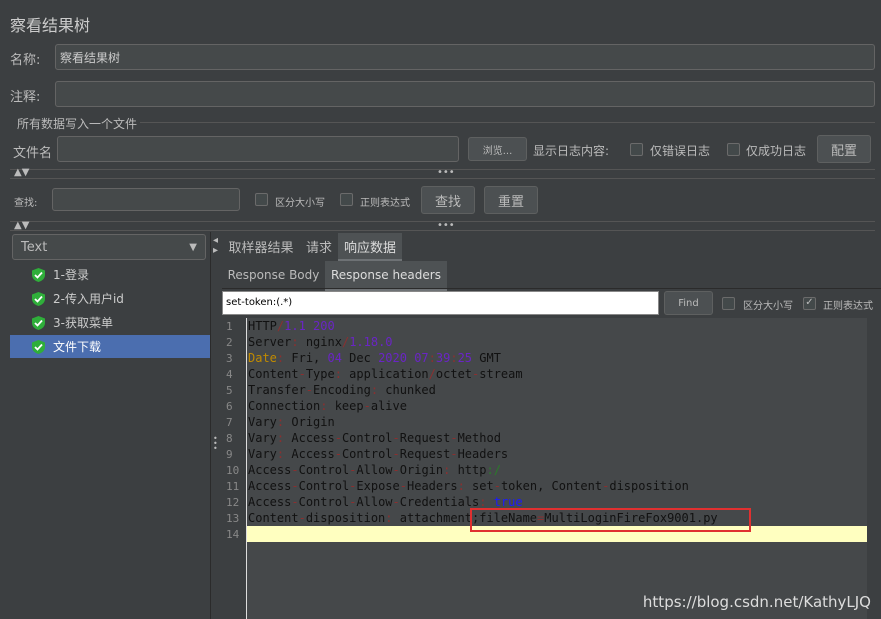 The width and height of the screenshot is (881, 619). What do you see at coordinates (688, 303) in the screenshot?
I see `response-find-button: Find` at bounding box center [688, 303].